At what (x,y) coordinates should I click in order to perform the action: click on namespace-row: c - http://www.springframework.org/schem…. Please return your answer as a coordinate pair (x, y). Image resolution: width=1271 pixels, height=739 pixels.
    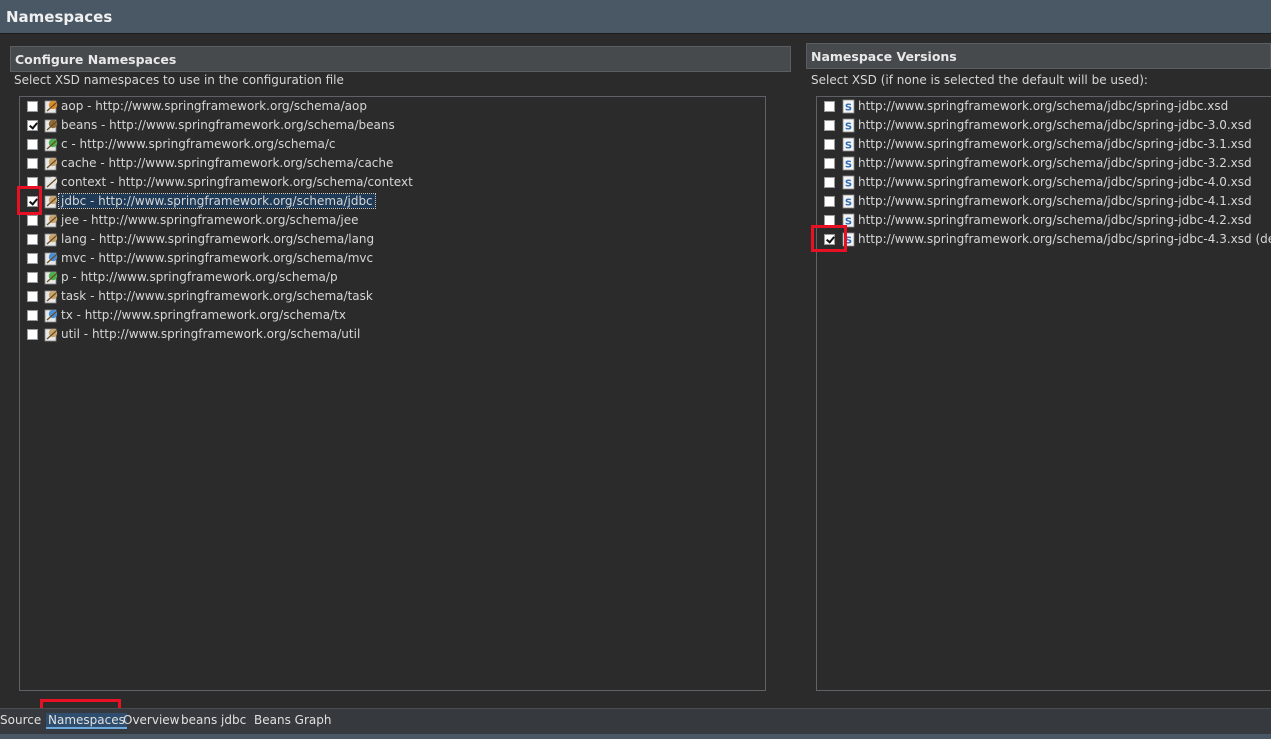
    Looking at the image, I should click on (392, 144).